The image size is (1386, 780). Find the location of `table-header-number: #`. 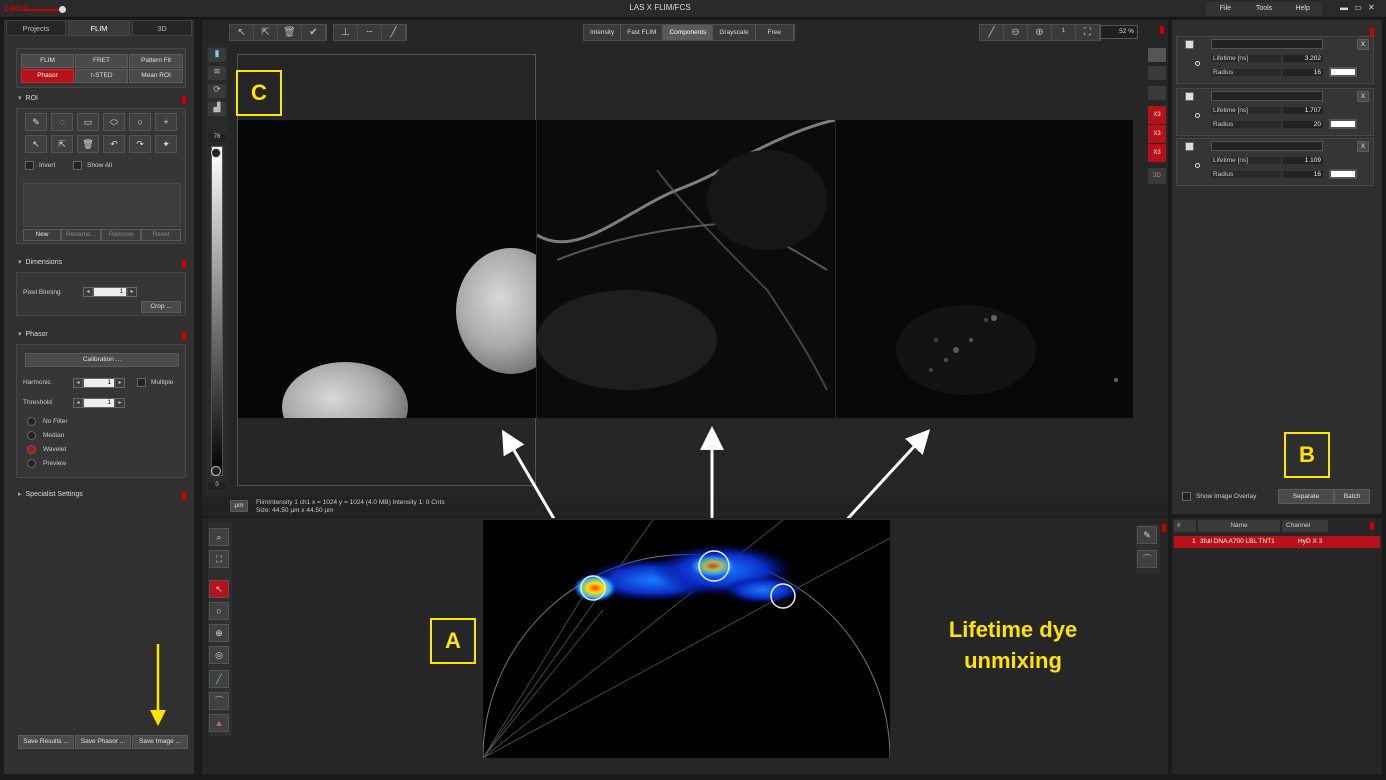

table-header-number: # is located at coordinates (1185, 526).